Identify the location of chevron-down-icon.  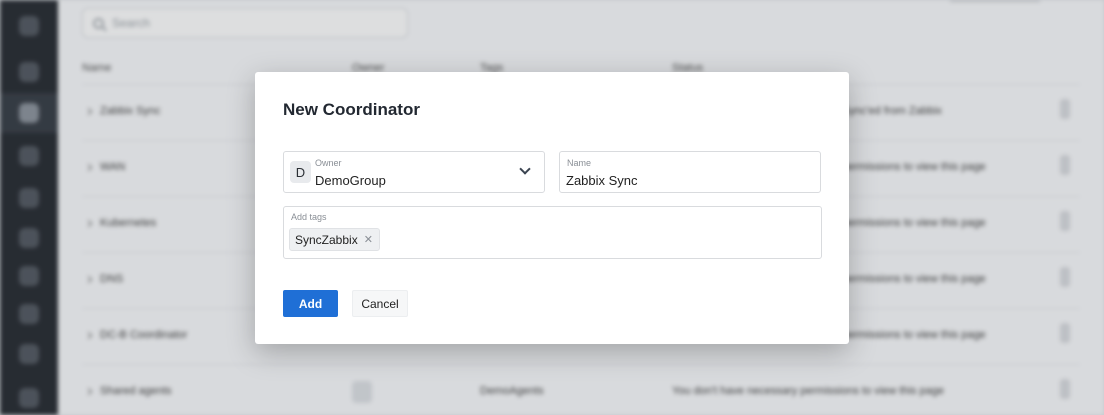
(525, 169).